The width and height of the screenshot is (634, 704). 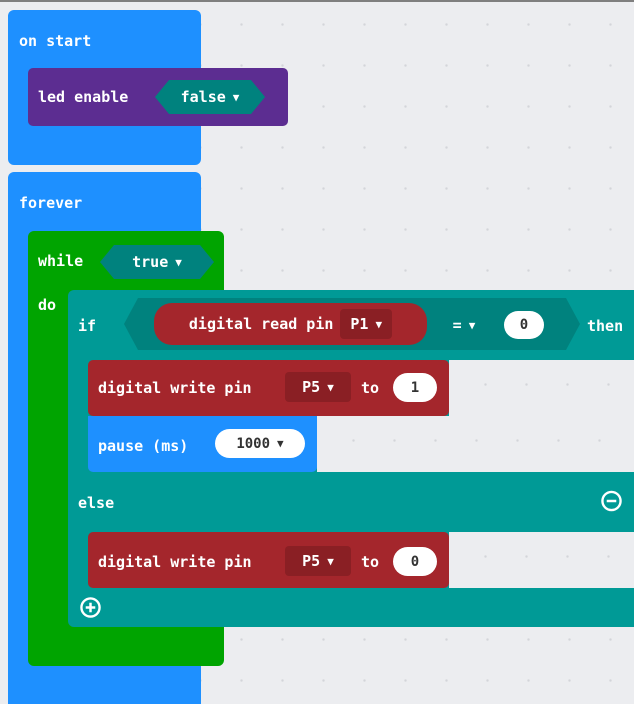 What do you see at coordinates (359, 324) in the screenshot?
I see `read-pin-value: P1` at bounding box center [359, 324].